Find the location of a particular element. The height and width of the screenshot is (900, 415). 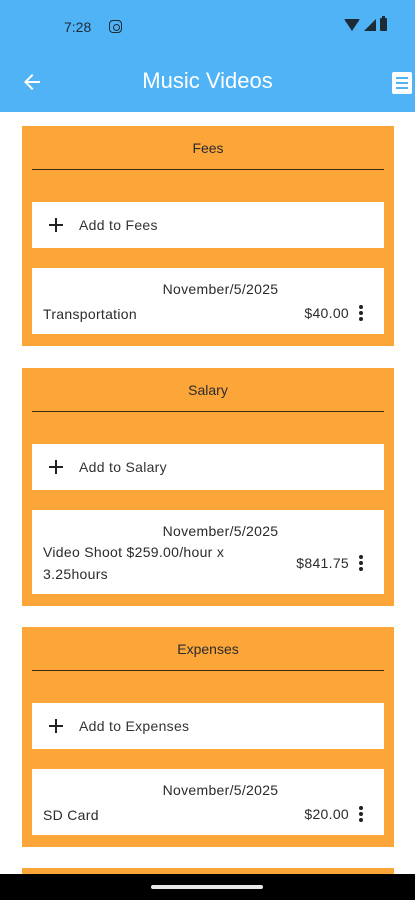

status-time: 7:28 is located at coordinates (78, 27).